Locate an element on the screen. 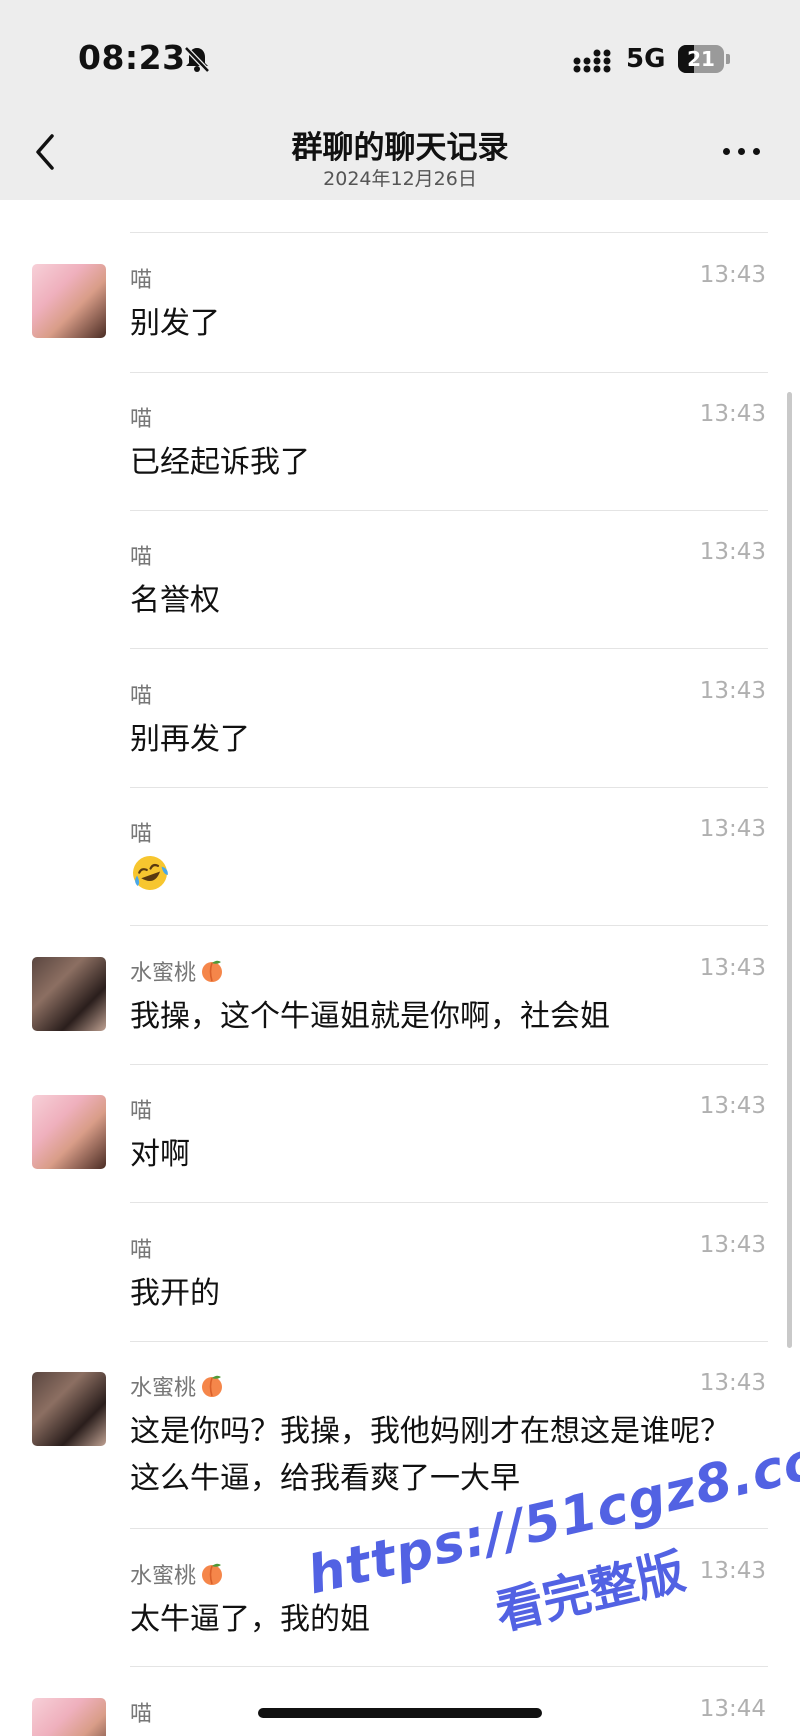 Image resolution: width=800 pixels, height=1736 pixels. message-time: 13:44 is located at coordinates (732, 1709).